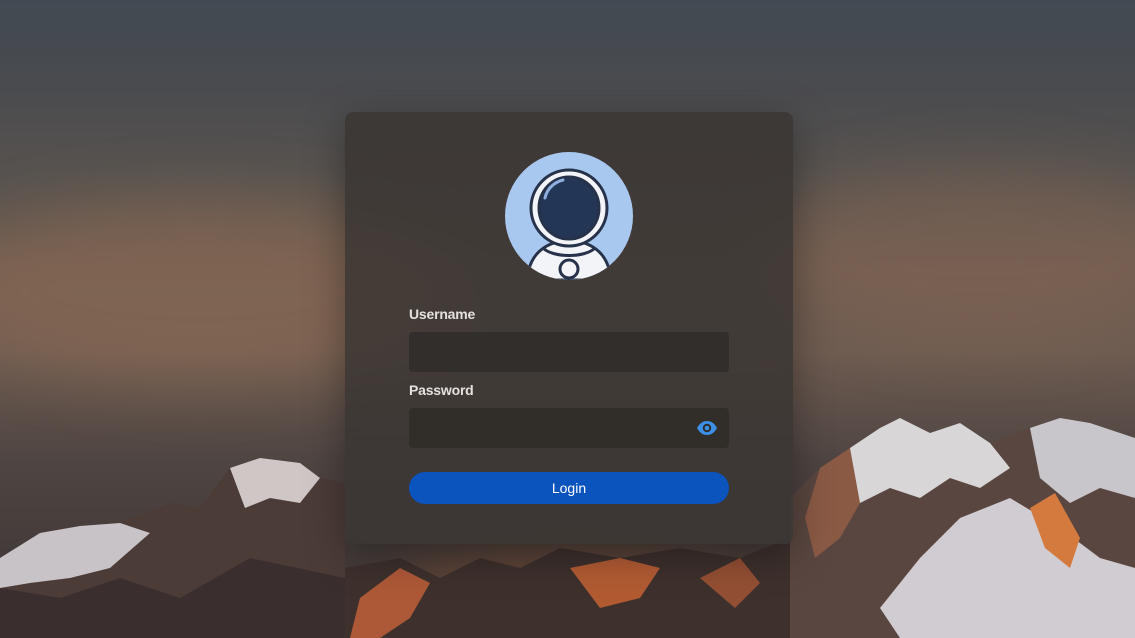 This screenshot has width=1135, height=638. I want to click on eye-icon, so click(707, 428).